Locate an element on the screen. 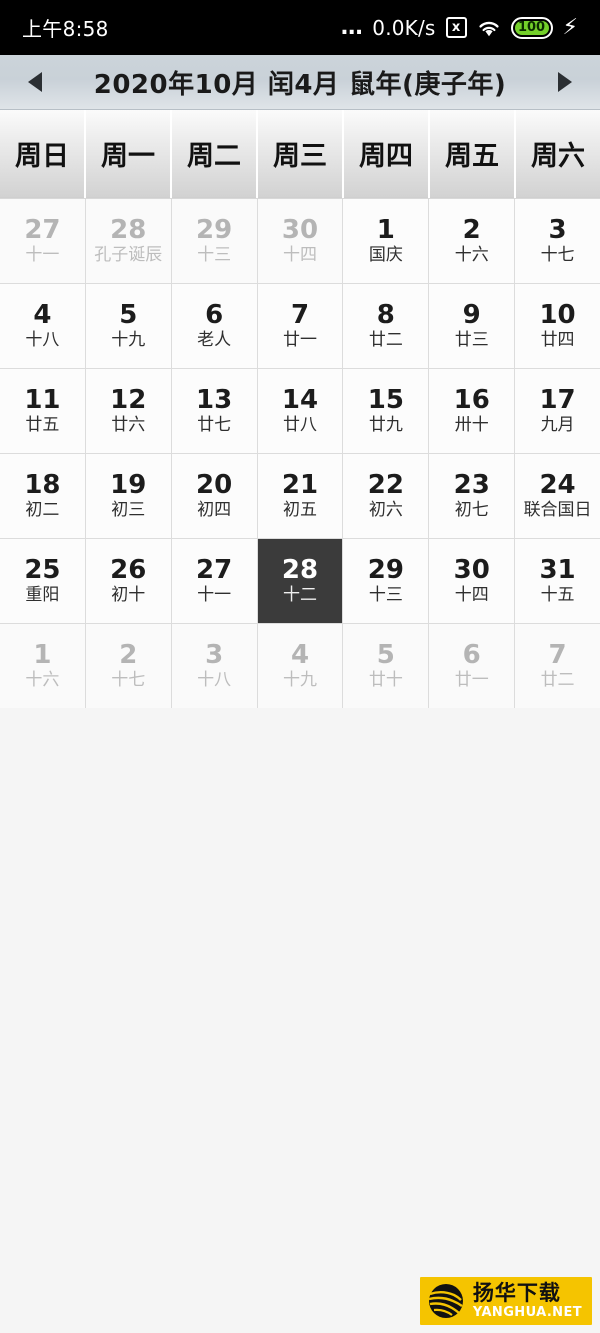 The width and height of the screenshot is (600, 1333). calendar-day-cell: 20 初四 is located at coordinates (214, 496).